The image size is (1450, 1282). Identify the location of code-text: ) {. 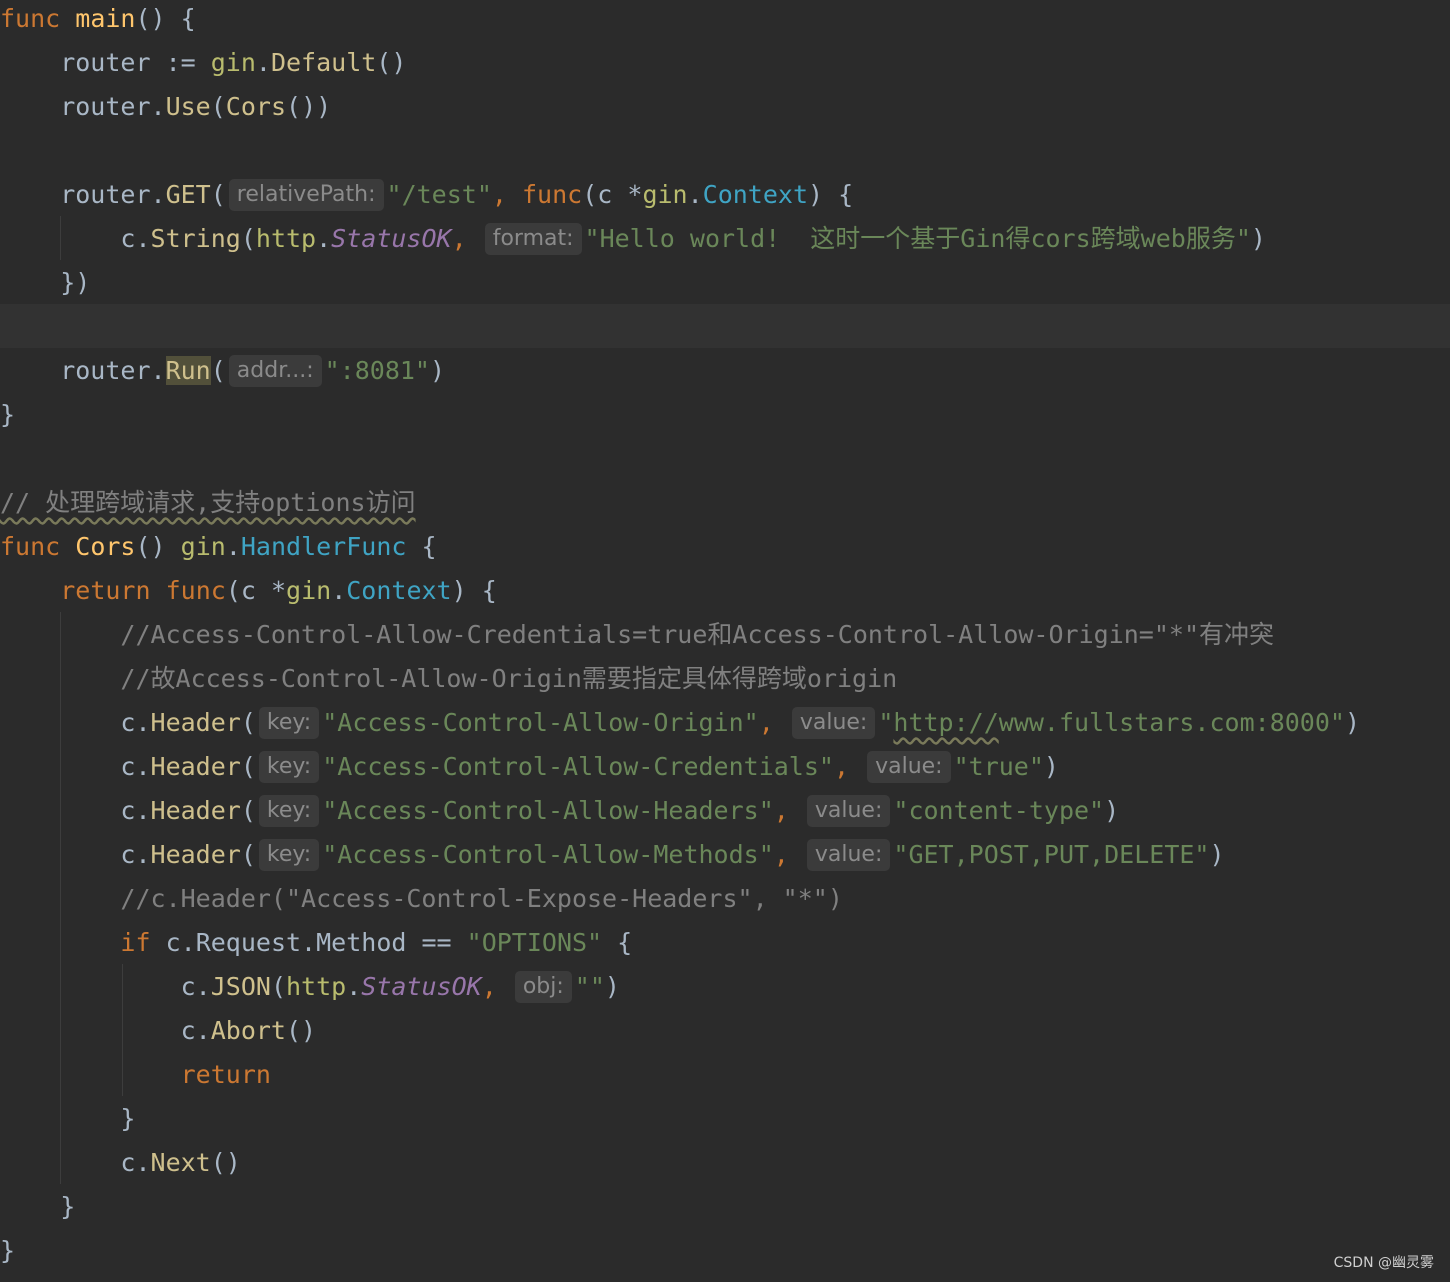
(474, 590).